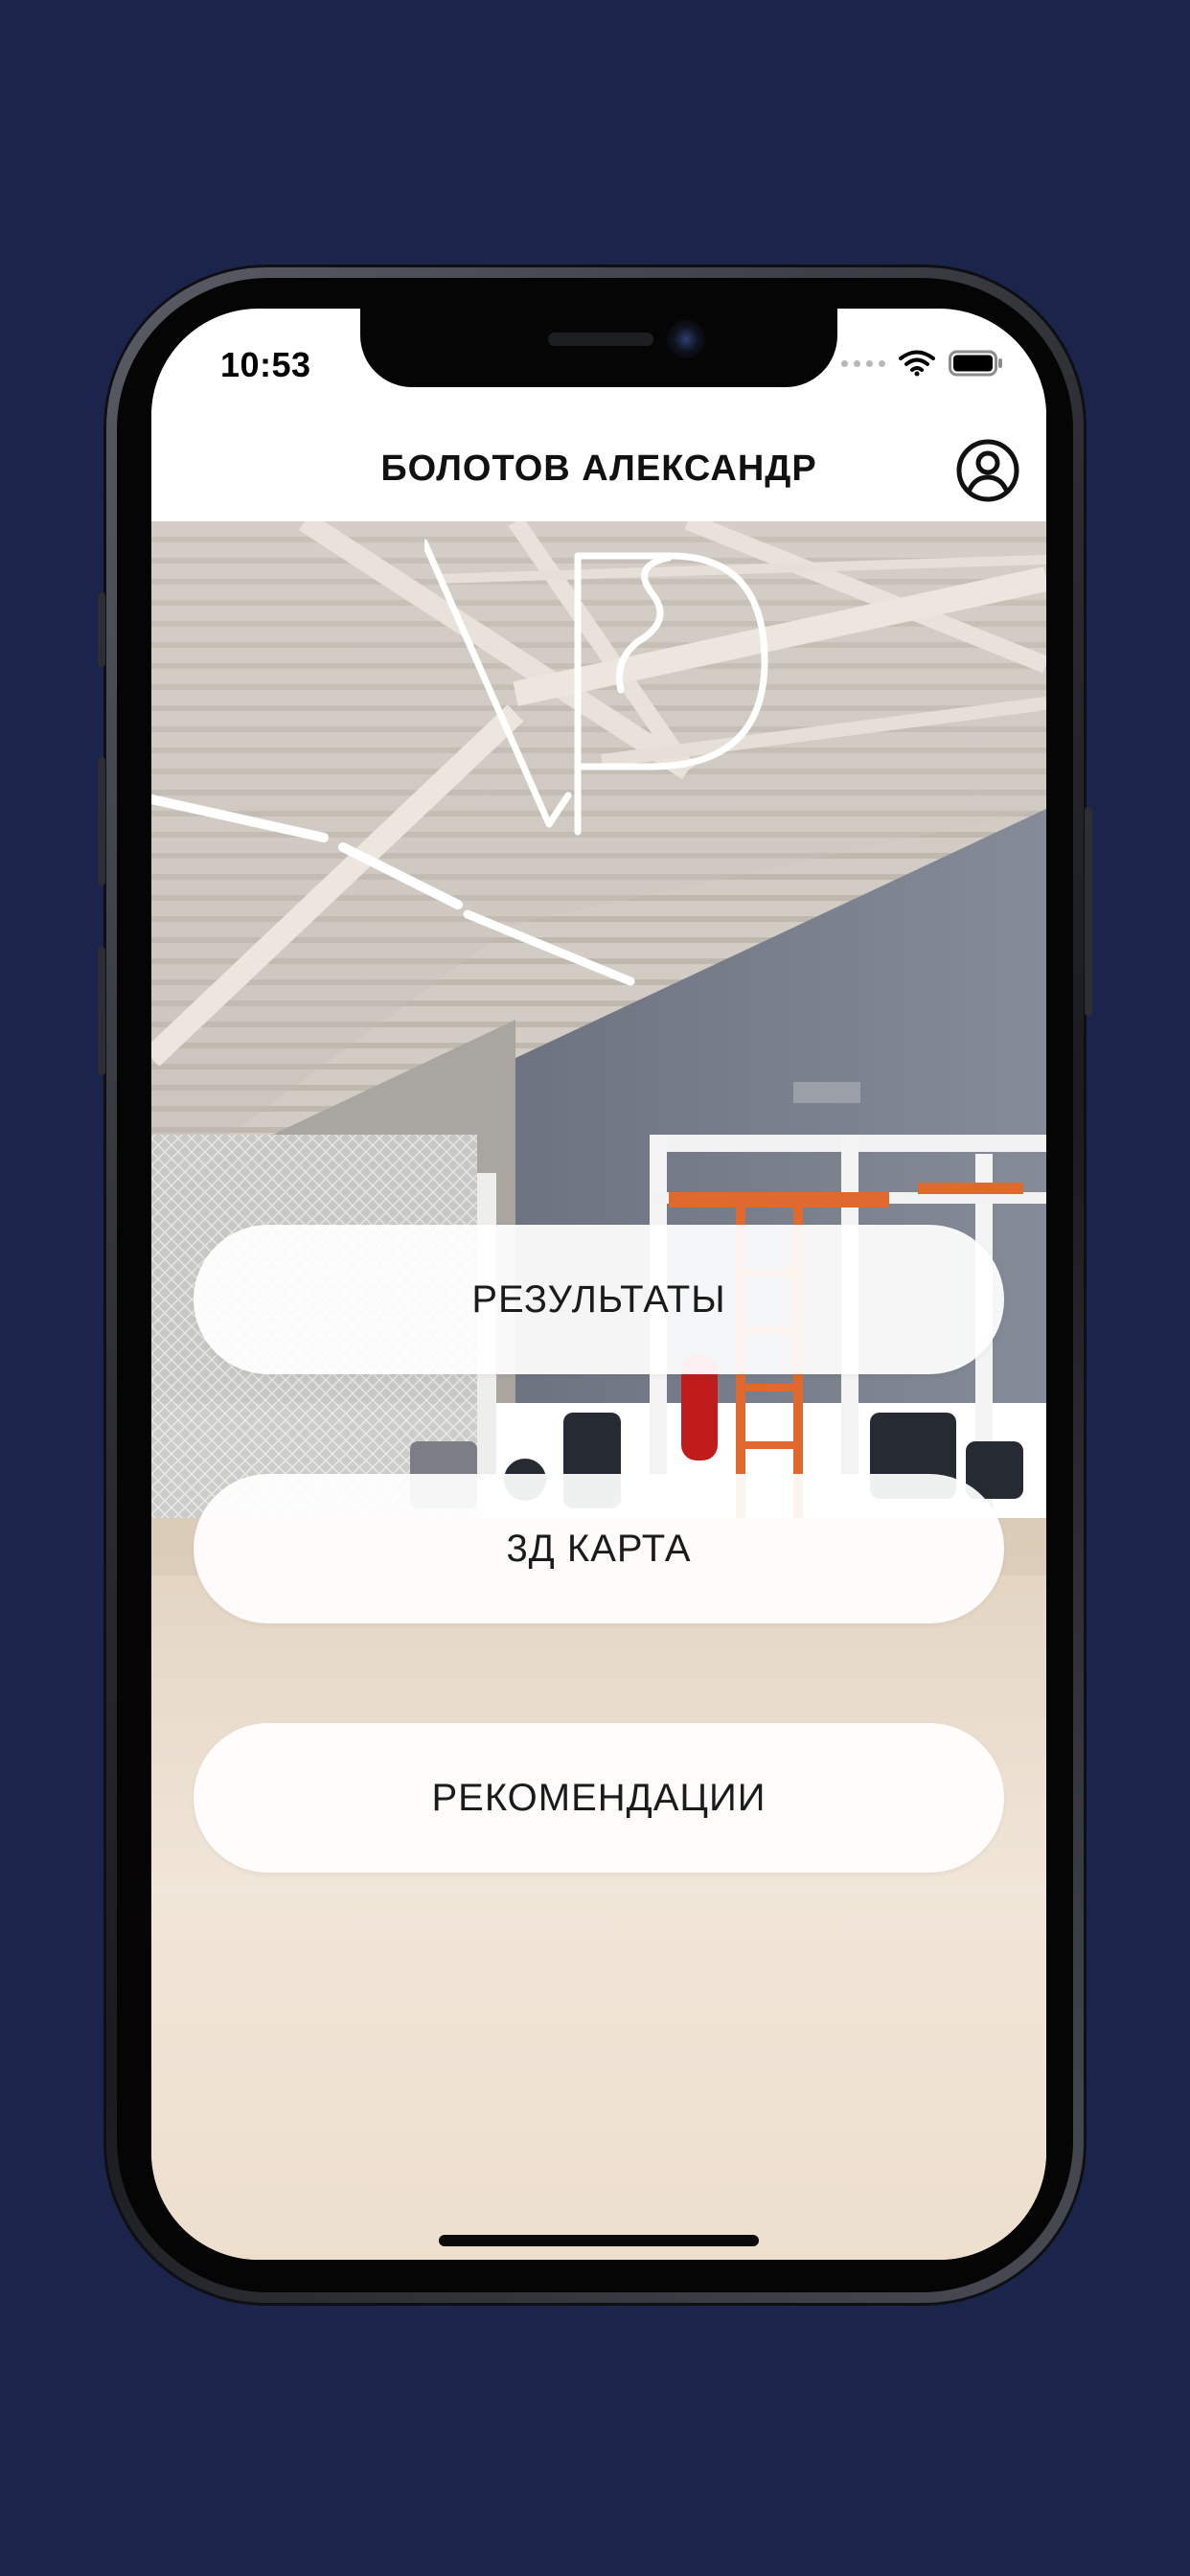  I want to click on front-camera, so click(686, 339).